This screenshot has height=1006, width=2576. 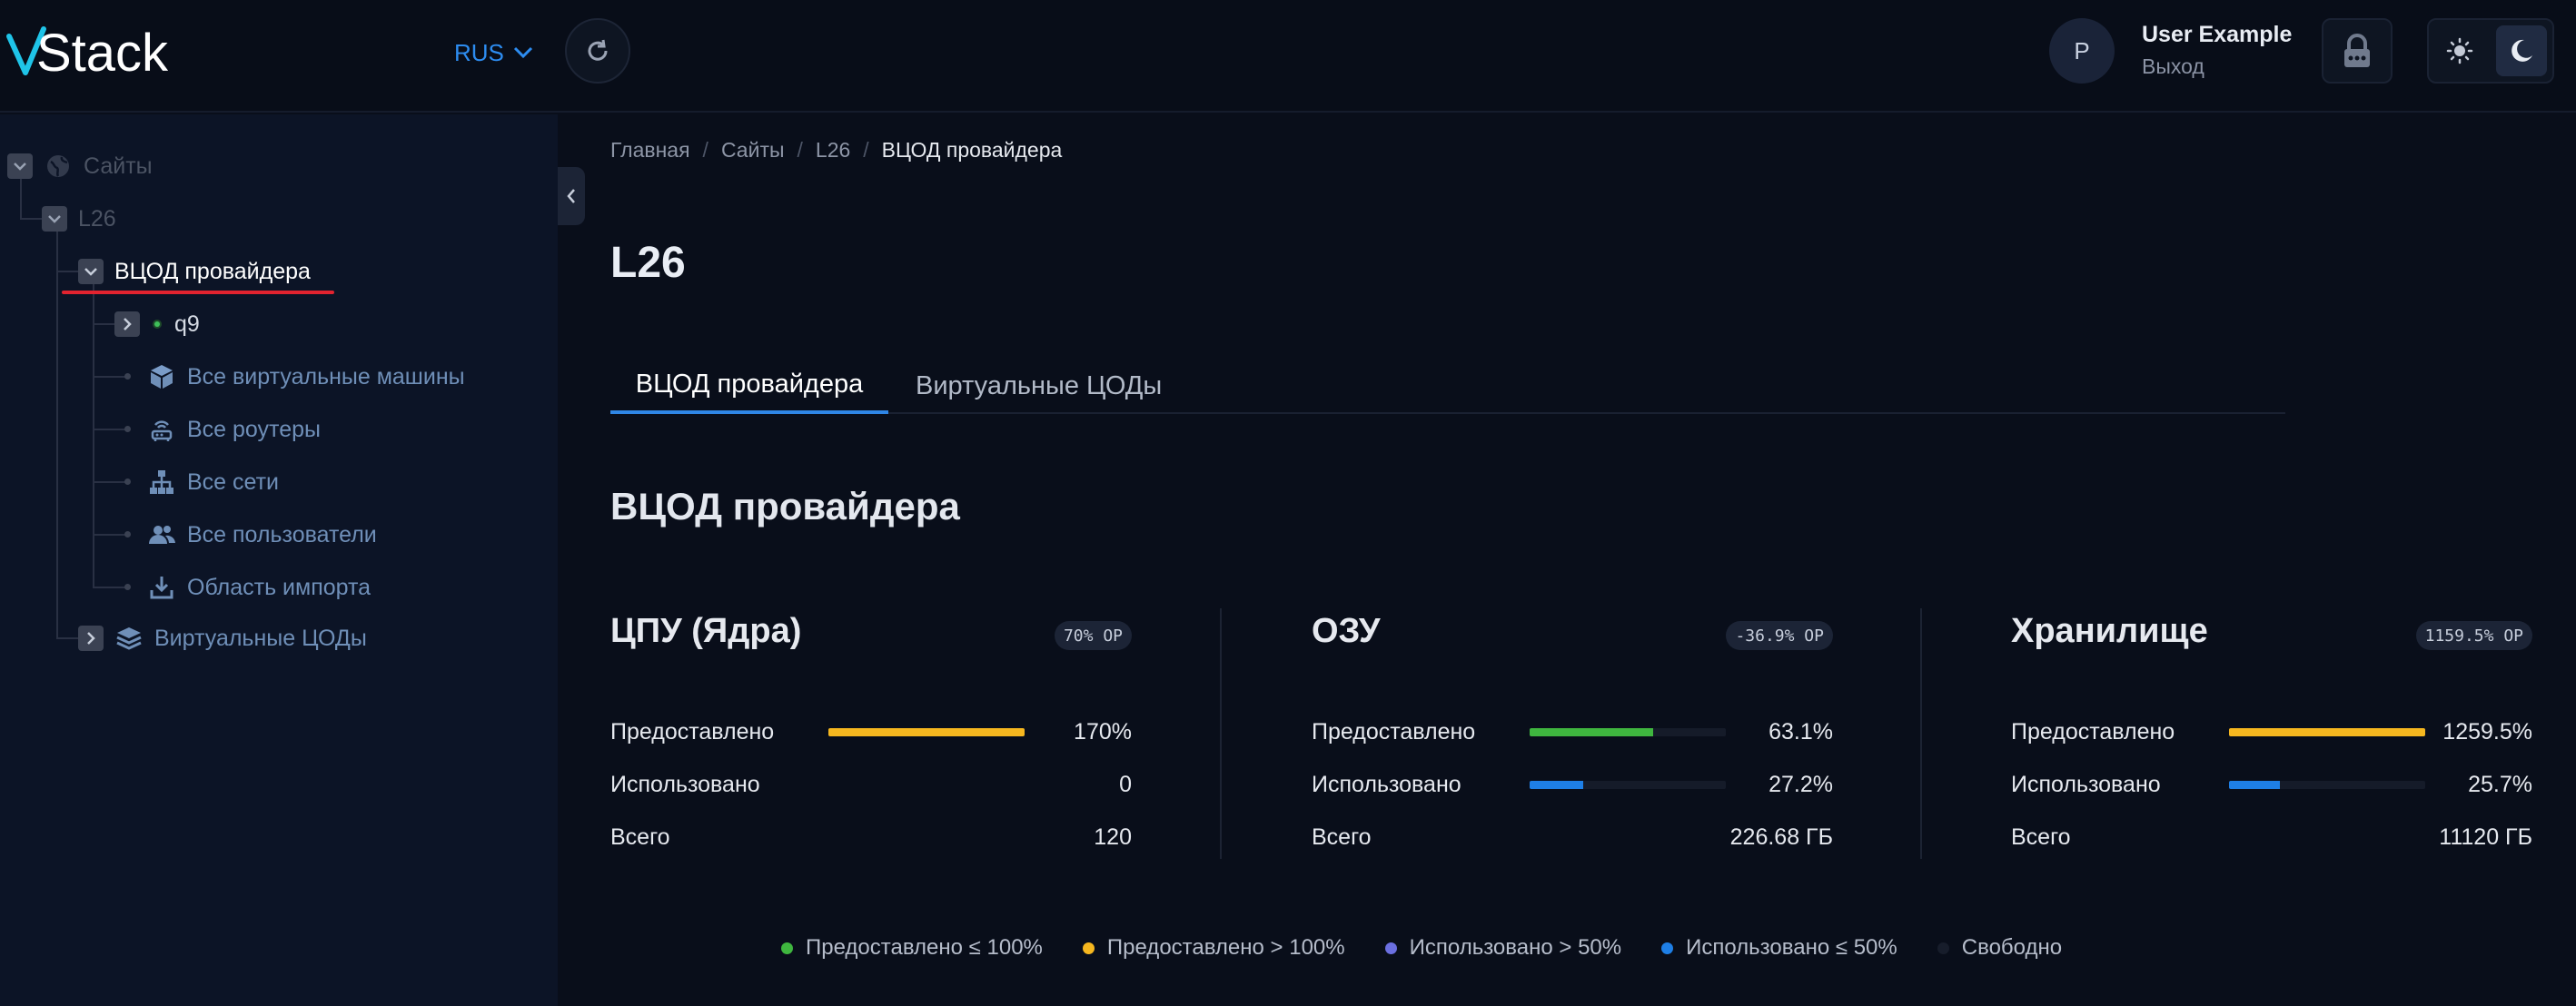 I want to click on section-title: ВЦОД провайдера, so click(x=785, y=507).